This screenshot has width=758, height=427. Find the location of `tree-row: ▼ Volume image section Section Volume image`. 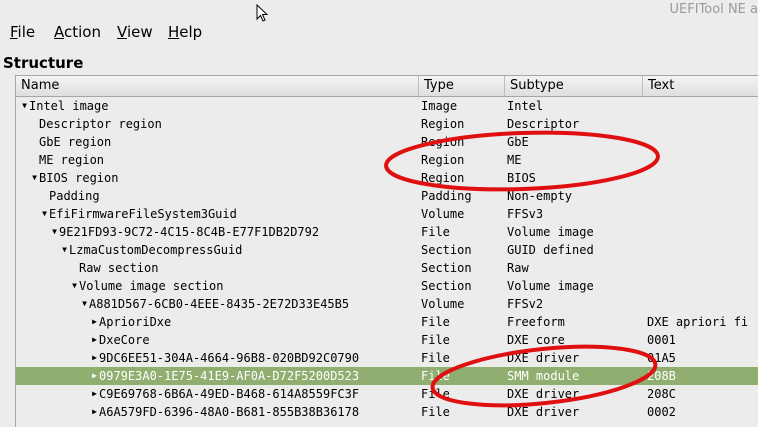

tree-row: ▼ Volume image section Section Volume image is located at coordinates (387, 286).